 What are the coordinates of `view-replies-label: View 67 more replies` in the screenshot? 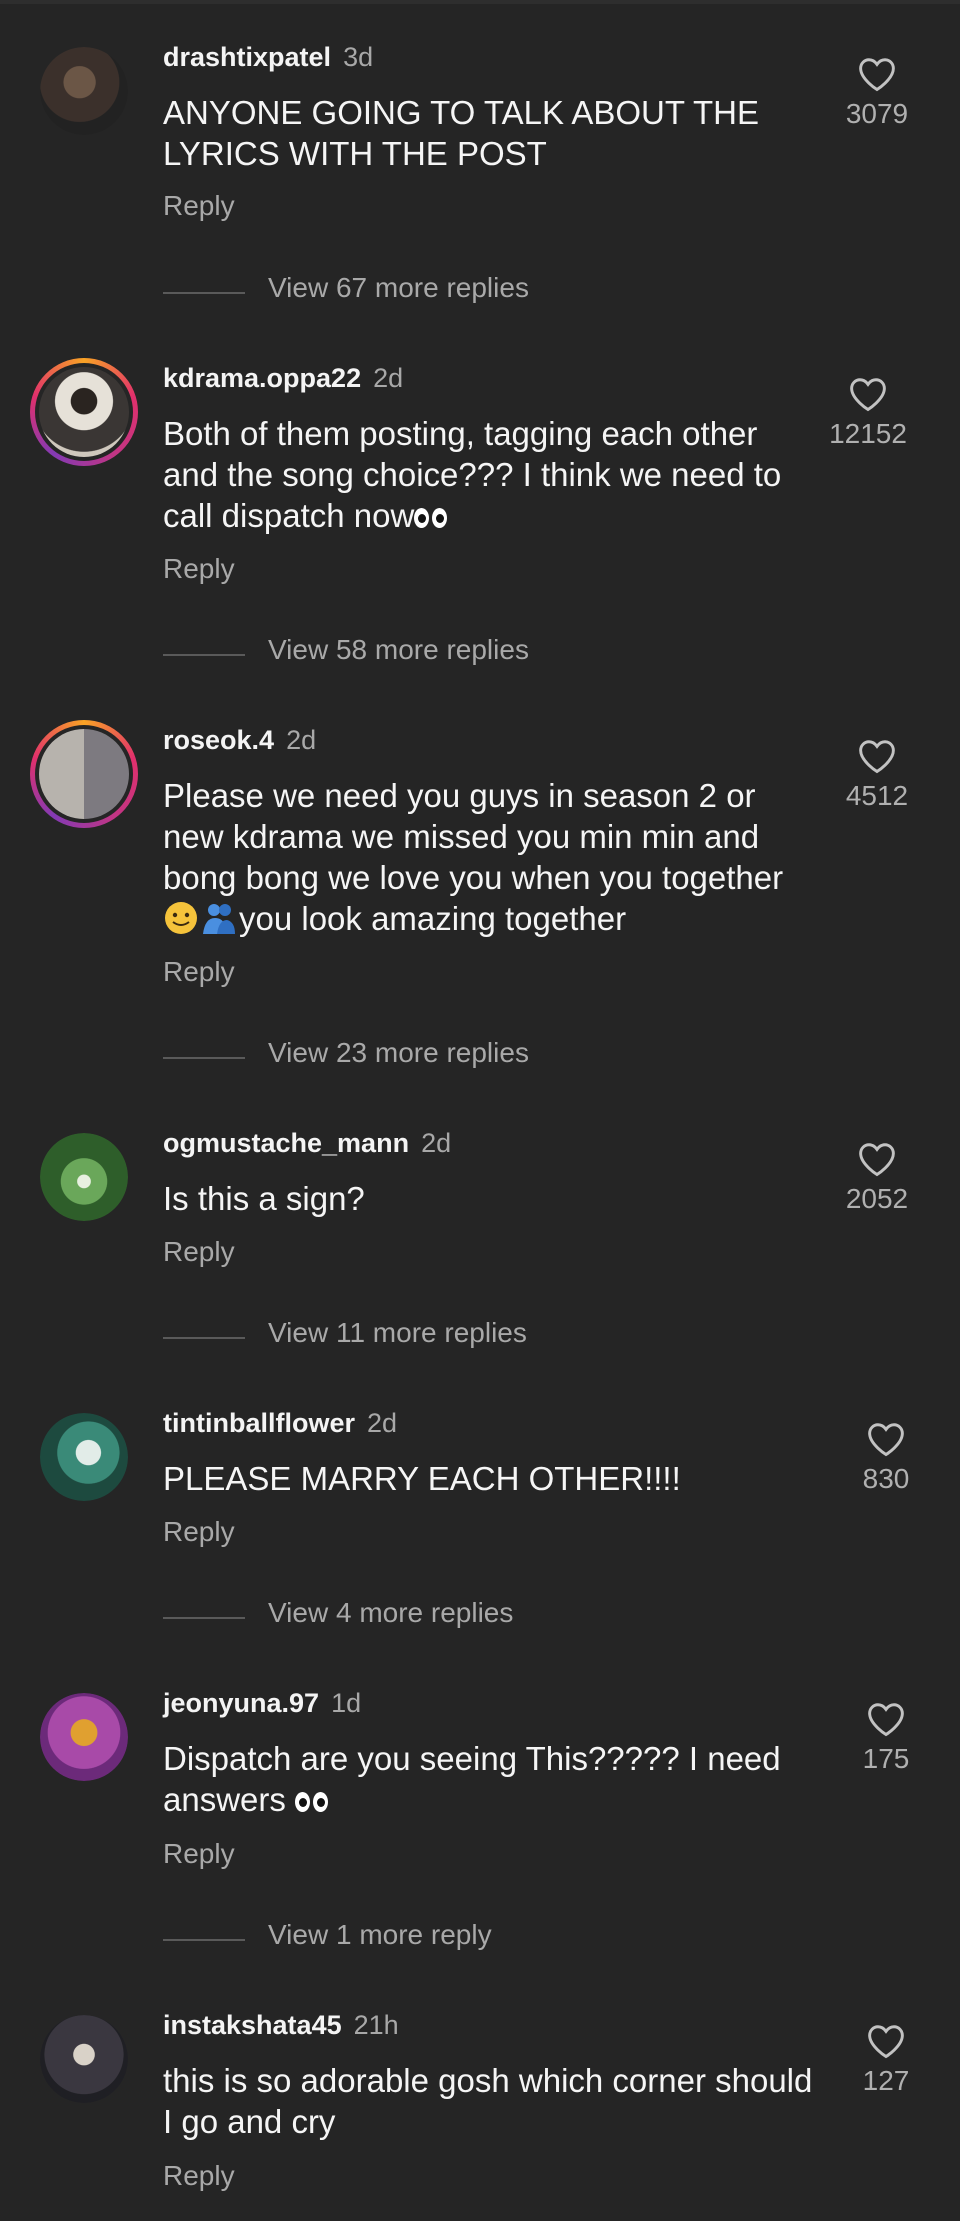 It's located at (398, 288).